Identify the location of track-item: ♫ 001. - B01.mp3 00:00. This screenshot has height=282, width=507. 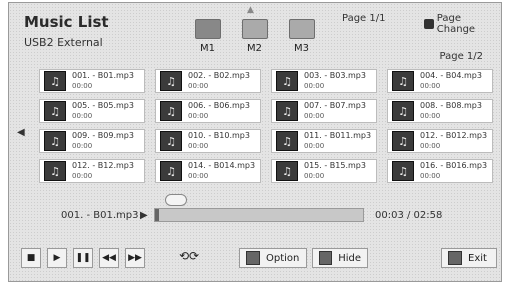
(92, 81).